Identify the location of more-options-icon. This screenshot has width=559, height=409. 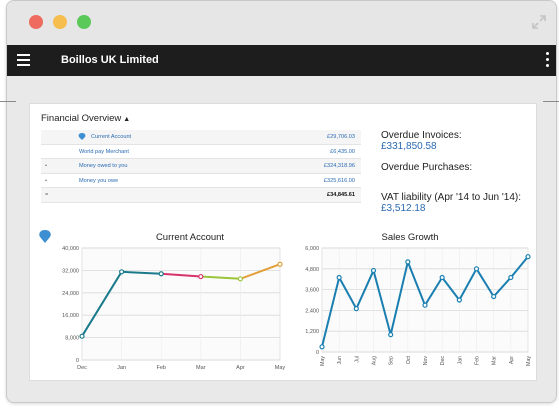
(548, 60).